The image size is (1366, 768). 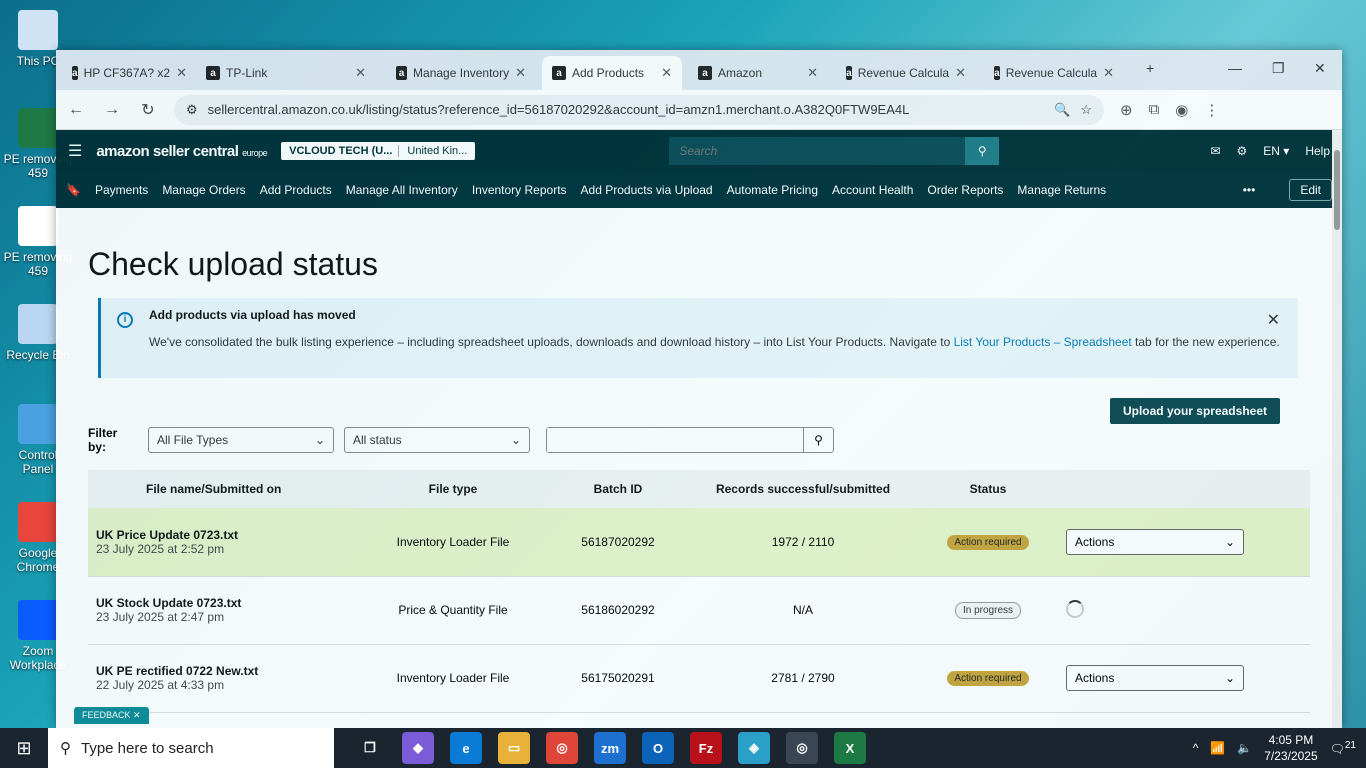 What do you see at coordinates (1126, 110) in the screenshot?
I see `extension-icon: ⊕` at bounding box center [1126, 110].